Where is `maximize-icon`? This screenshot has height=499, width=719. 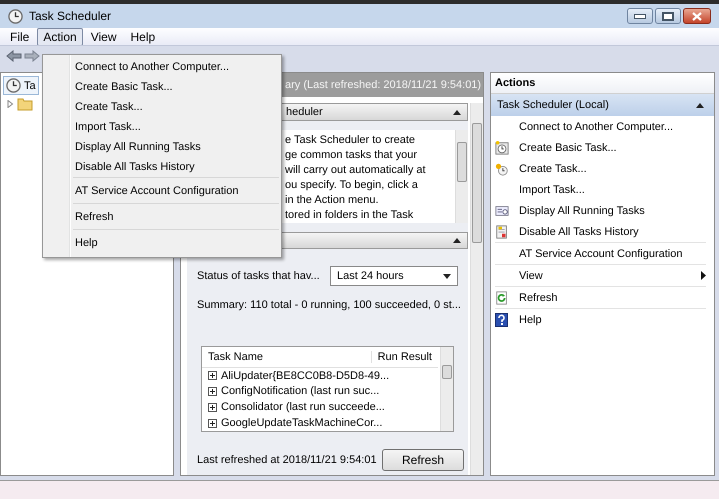 maximize-icon is located at coordinates (668, 16).